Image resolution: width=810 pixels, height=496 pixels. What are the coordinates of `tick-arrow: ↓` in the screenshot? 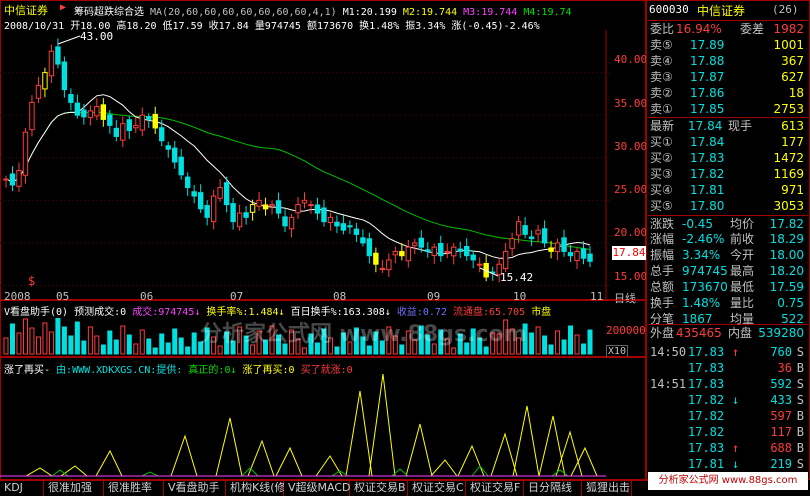 It's located at (736, 400).